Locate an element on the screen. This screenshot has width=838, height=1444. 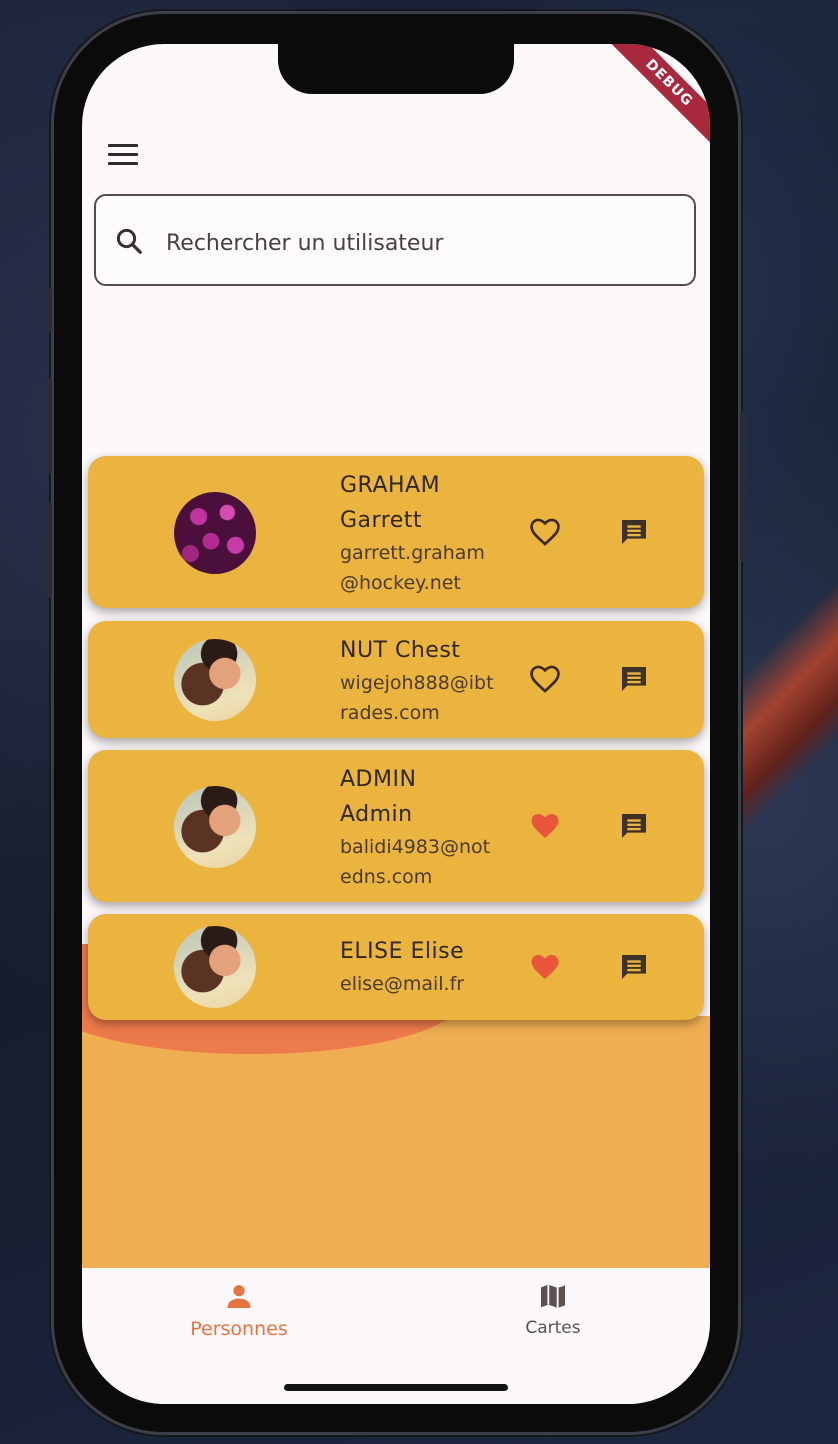
search-bar is located at coordinates (395, 240).